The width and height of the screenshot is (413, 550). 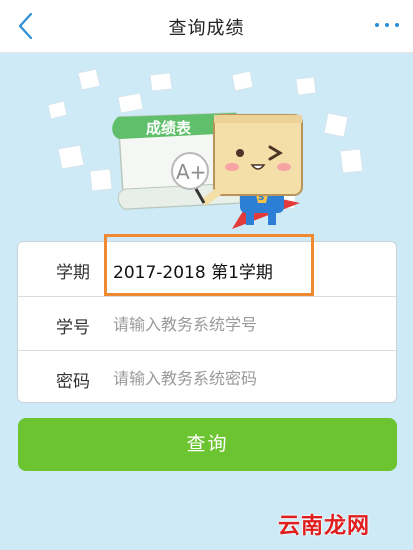 I want to click on paper-sheet-icon, so click(x=89, y=79).